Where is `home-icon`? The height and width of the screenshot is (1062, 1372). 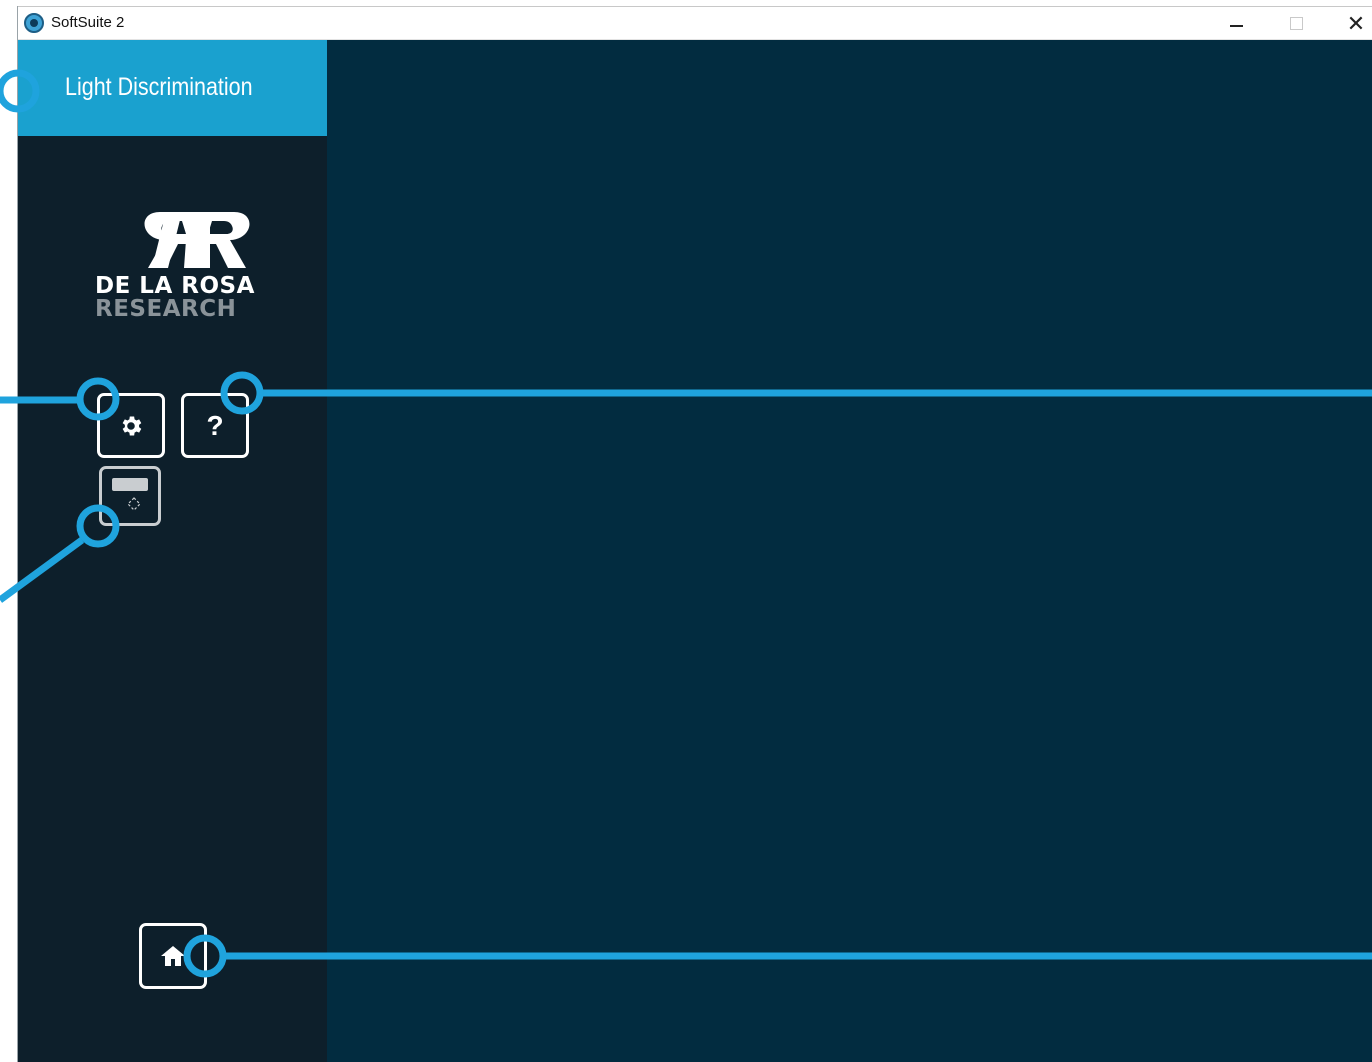 home-icon is located at coordinates (173, 956).